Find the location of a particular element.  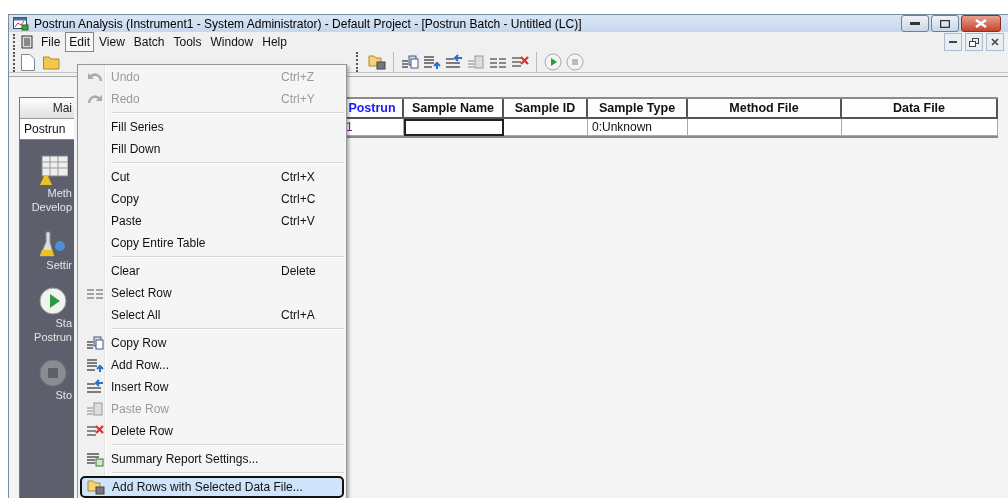

restore-icon is located at coordinates (974, 42).